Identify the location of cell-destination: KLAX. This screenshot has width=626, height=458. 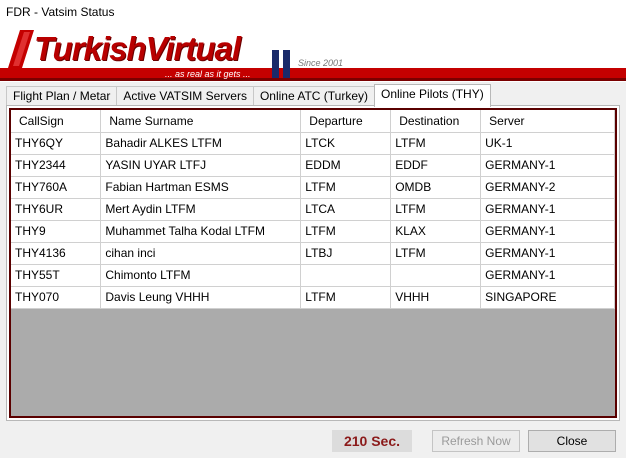
(436, 231).